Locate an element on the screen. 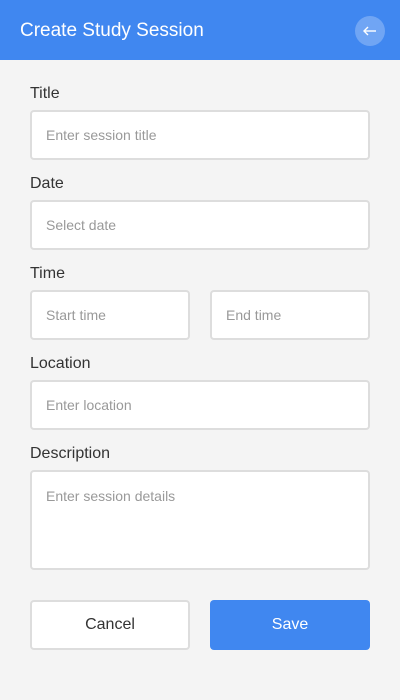  title-label: Title is located at coordinates (45, 93).